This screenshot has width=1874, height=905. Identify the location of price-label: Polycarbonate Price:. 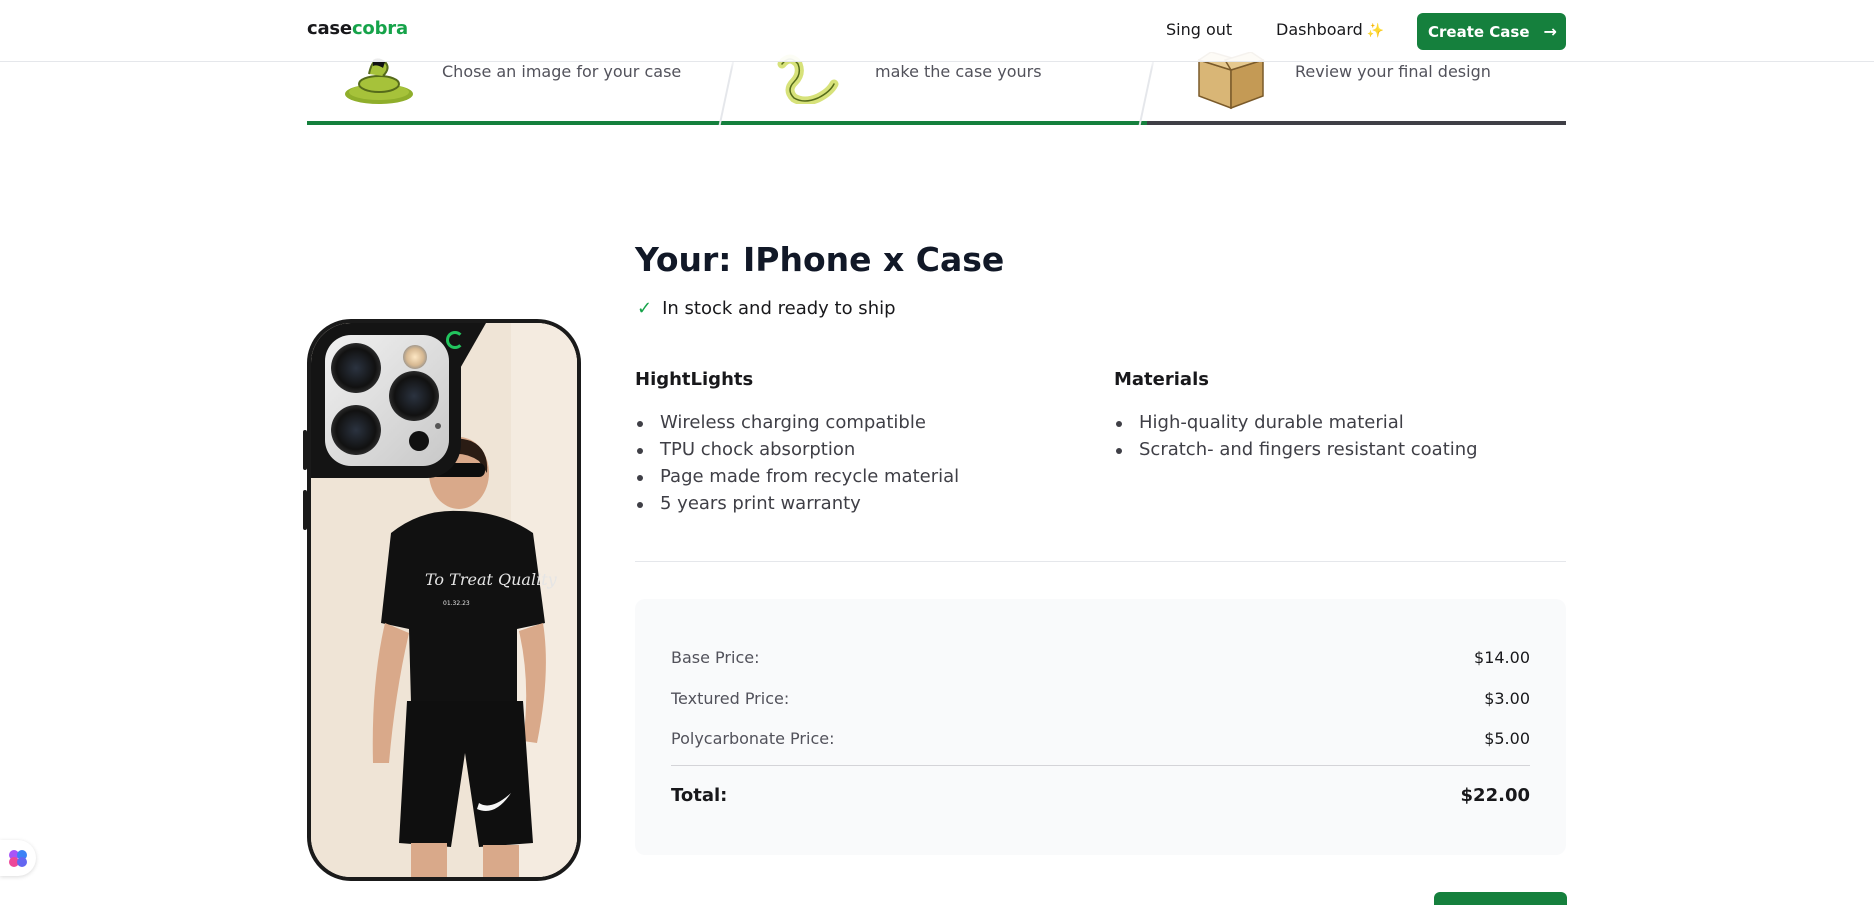
(753, 738).